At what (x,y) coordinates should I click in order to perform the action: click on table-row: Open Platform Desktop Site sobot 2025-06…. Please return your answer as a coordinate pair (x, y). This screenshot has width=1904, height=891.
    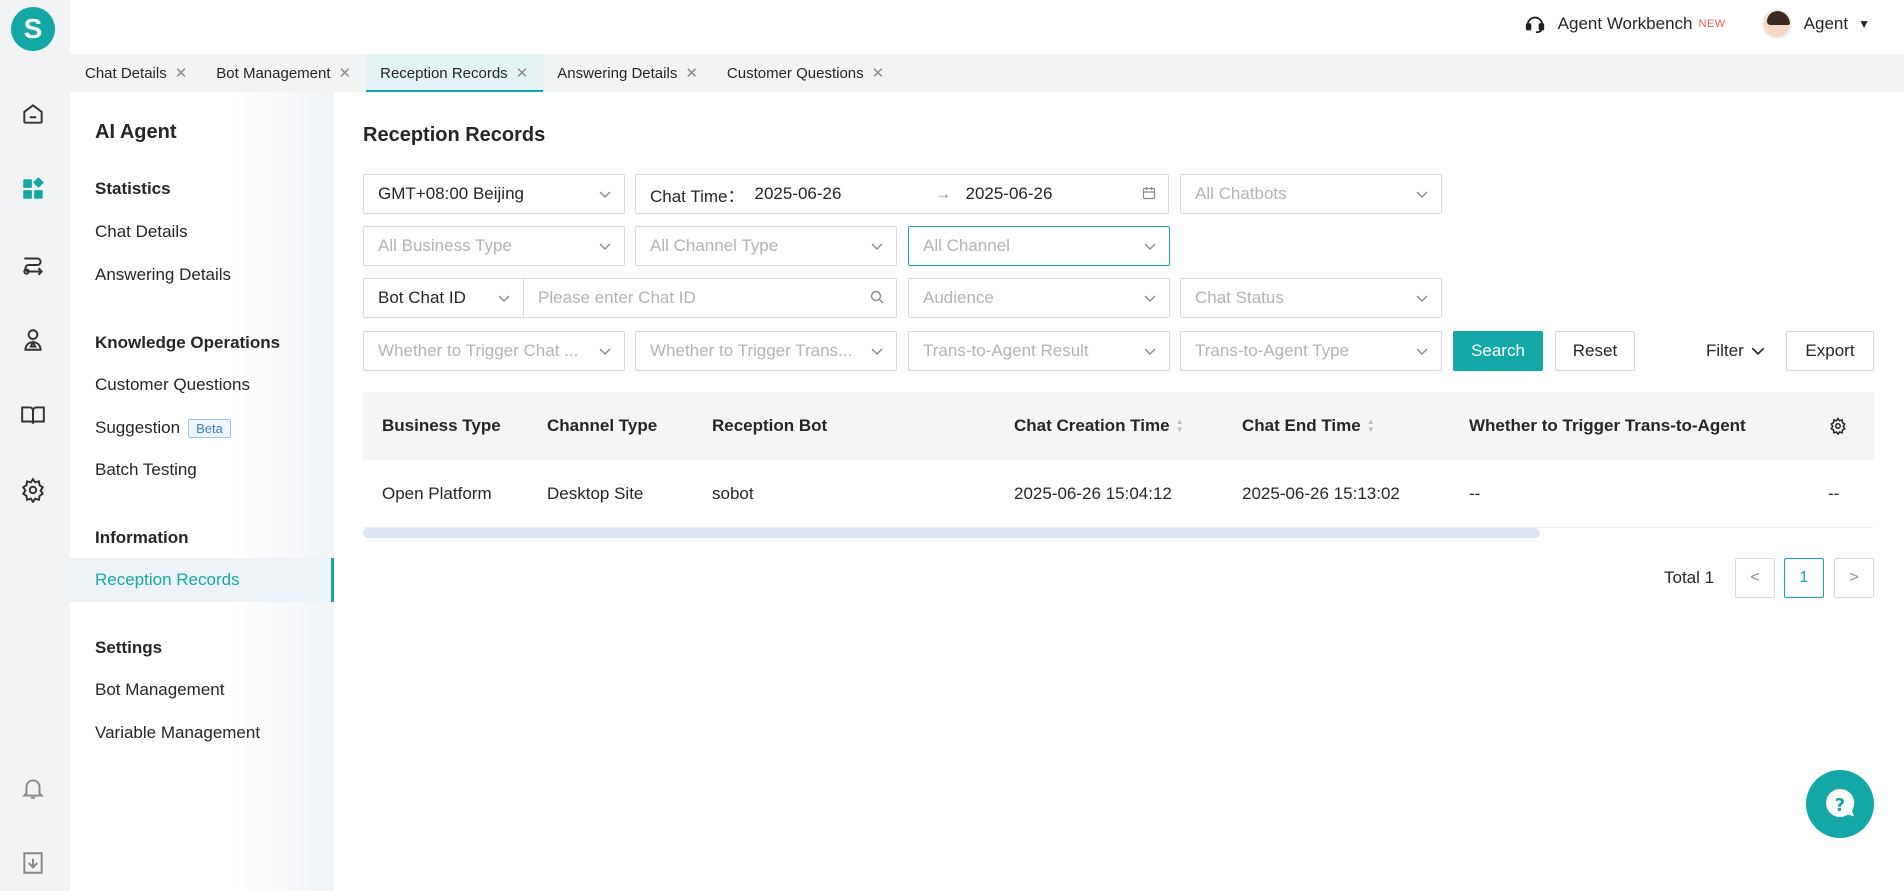
    Looking at the image, I should click on (1118, 494).